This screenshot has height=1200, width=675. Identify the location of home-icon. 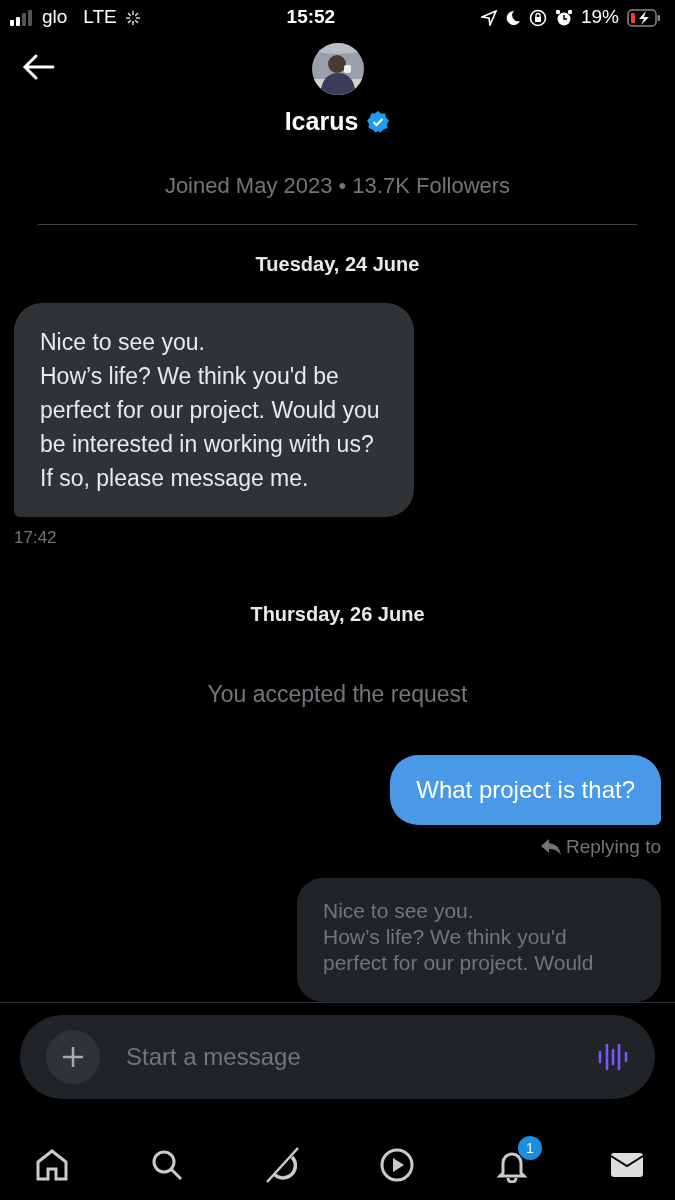
(52, 1165).